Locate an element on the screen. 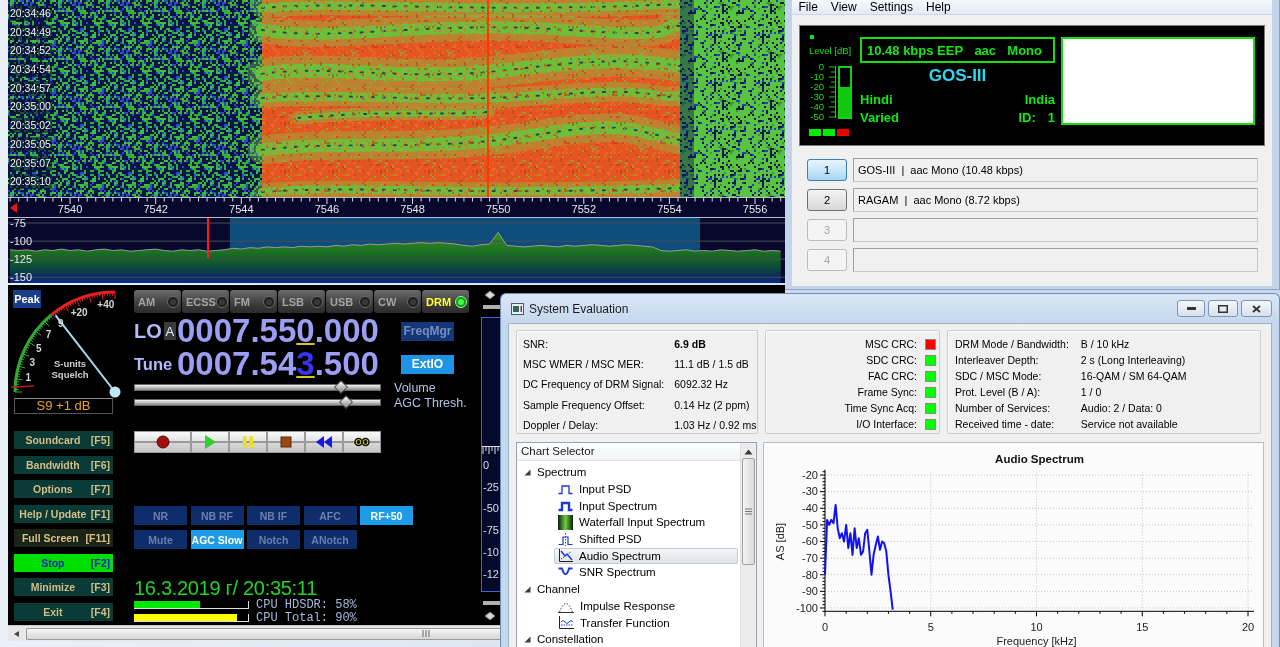 The height and width of the screenshot is (647, 1280). menu-item: Settings is located at coordinates (891, 7).